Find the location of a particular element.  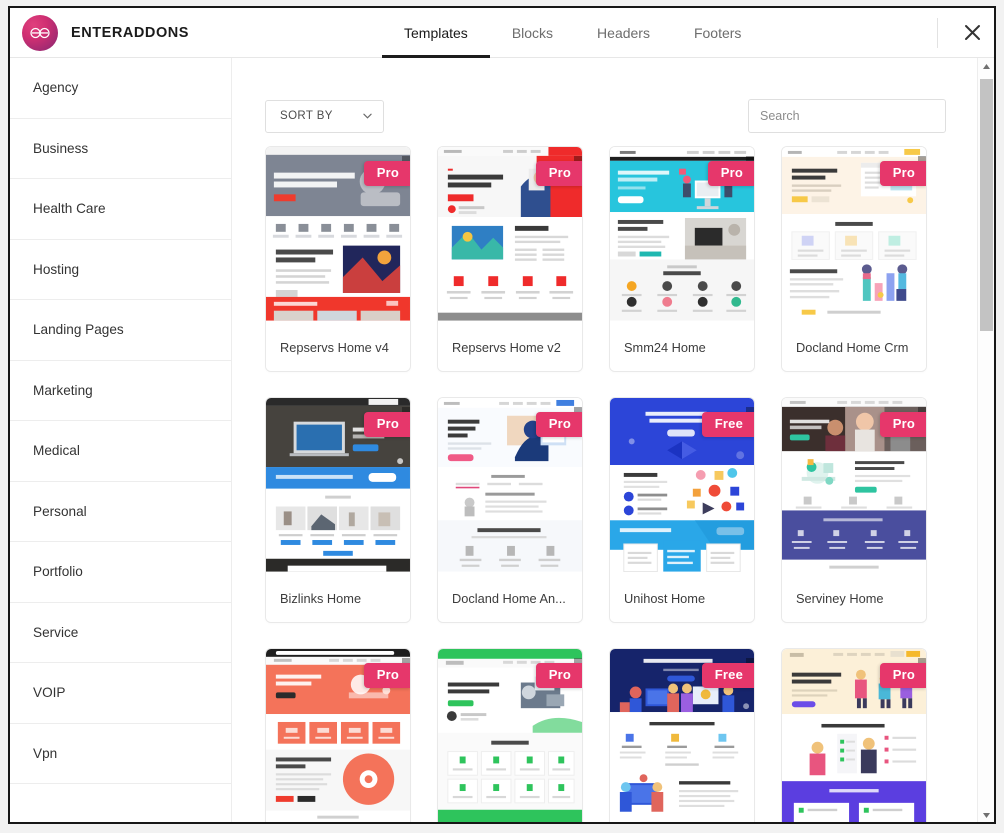

sidebar-item-voip: VOIP is located at coordinates (120, 693).